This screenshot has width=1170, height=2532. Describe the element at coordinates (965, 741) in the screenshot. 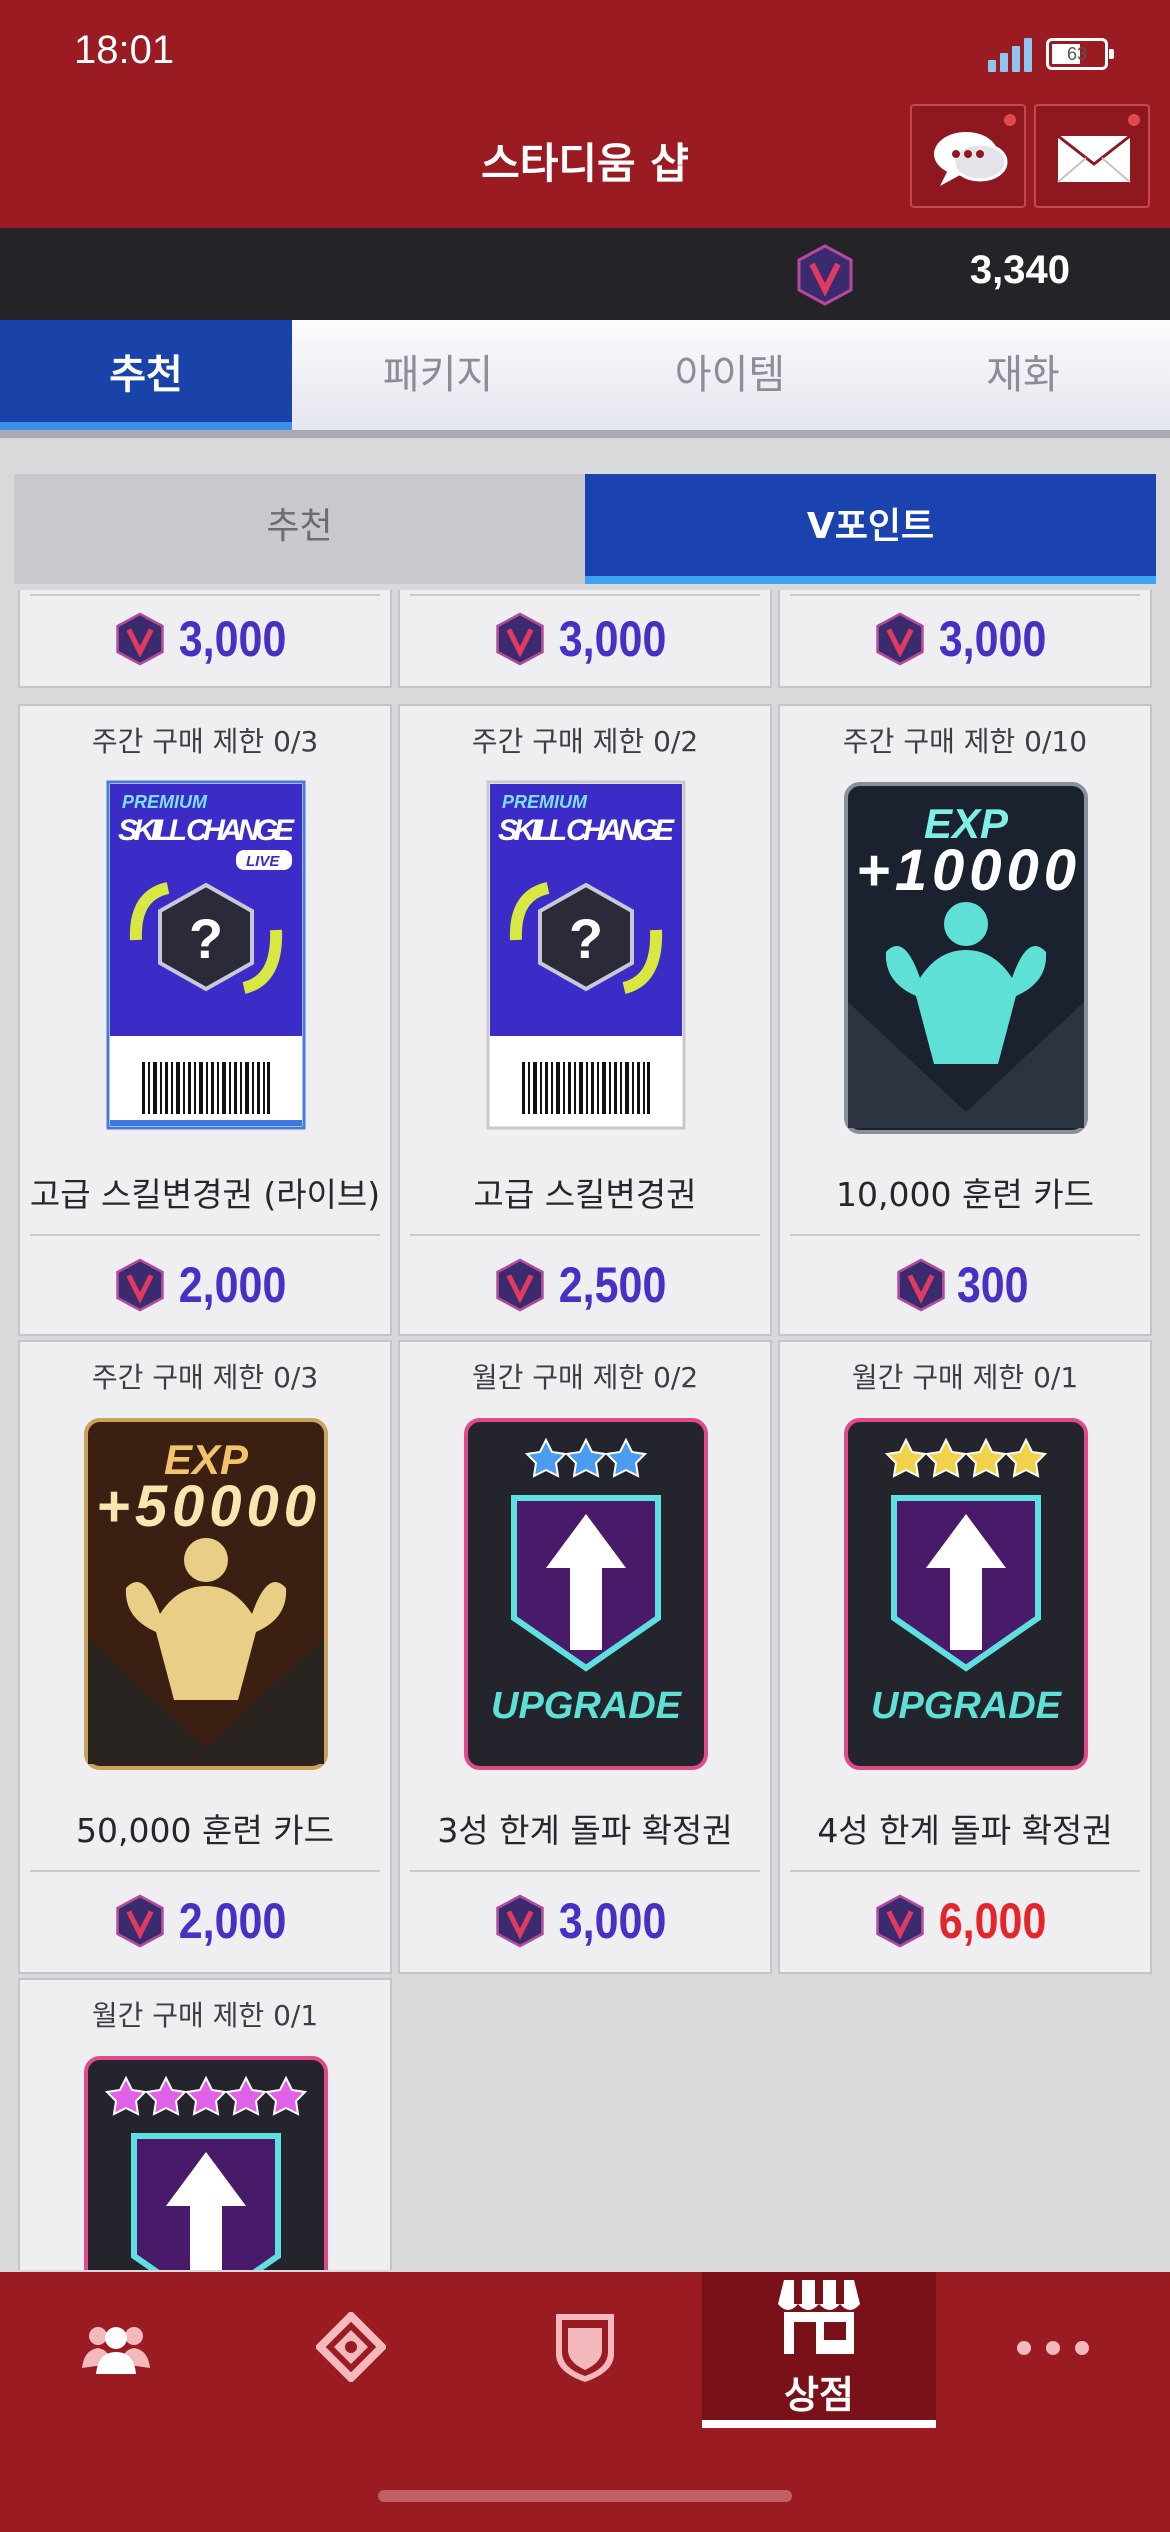

I see `purchase-limit: 주간 구매 제한 0/10` at that location.